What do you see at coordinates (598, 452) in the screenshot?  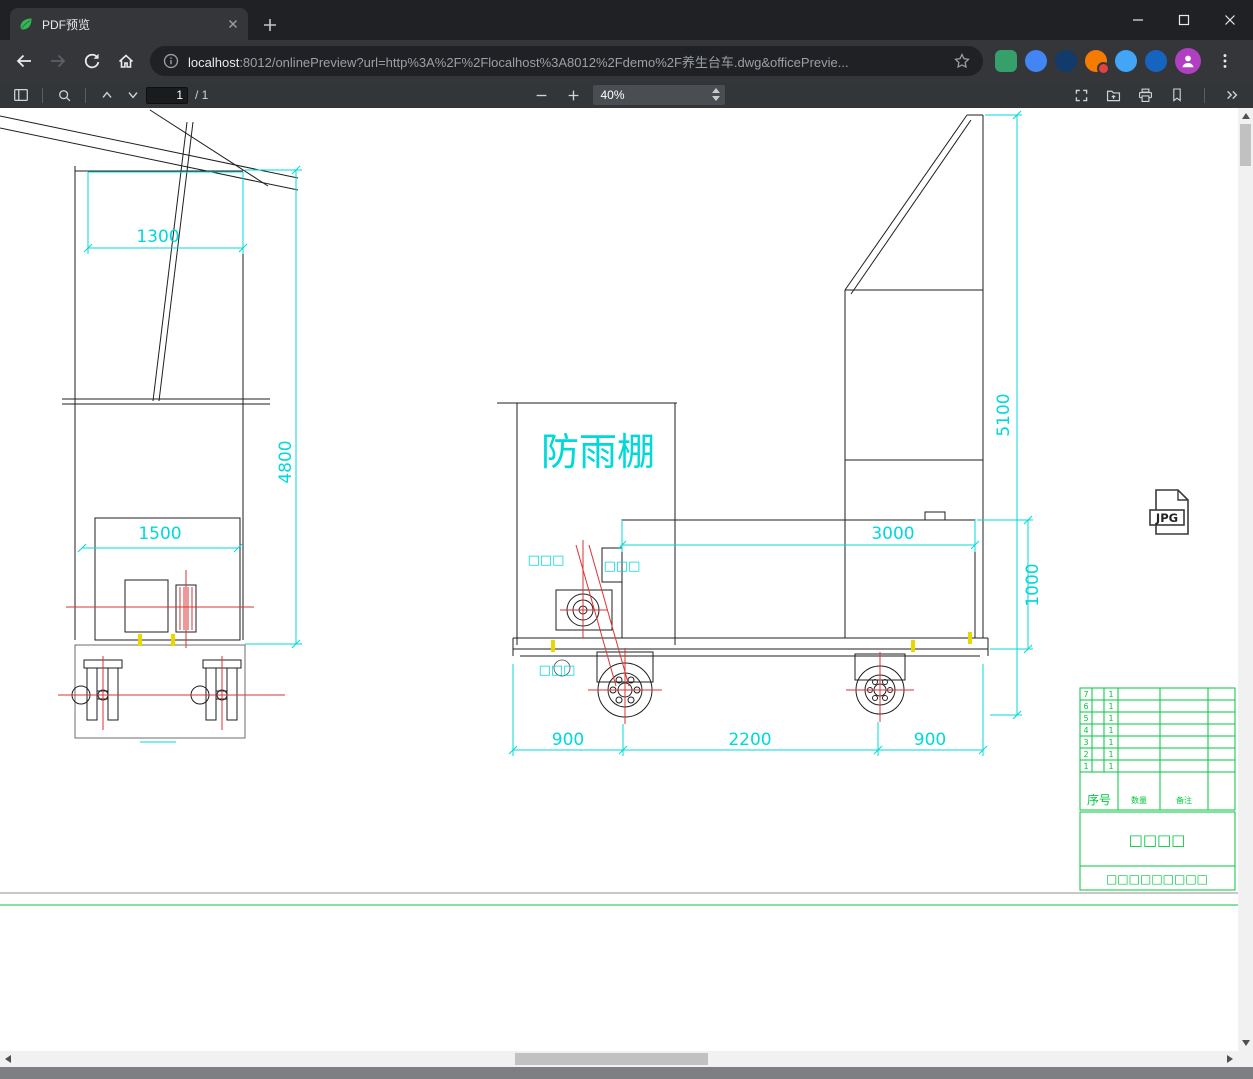 I see `rain-shelter-label: 防雨棚` at bounding box center [598, 452].